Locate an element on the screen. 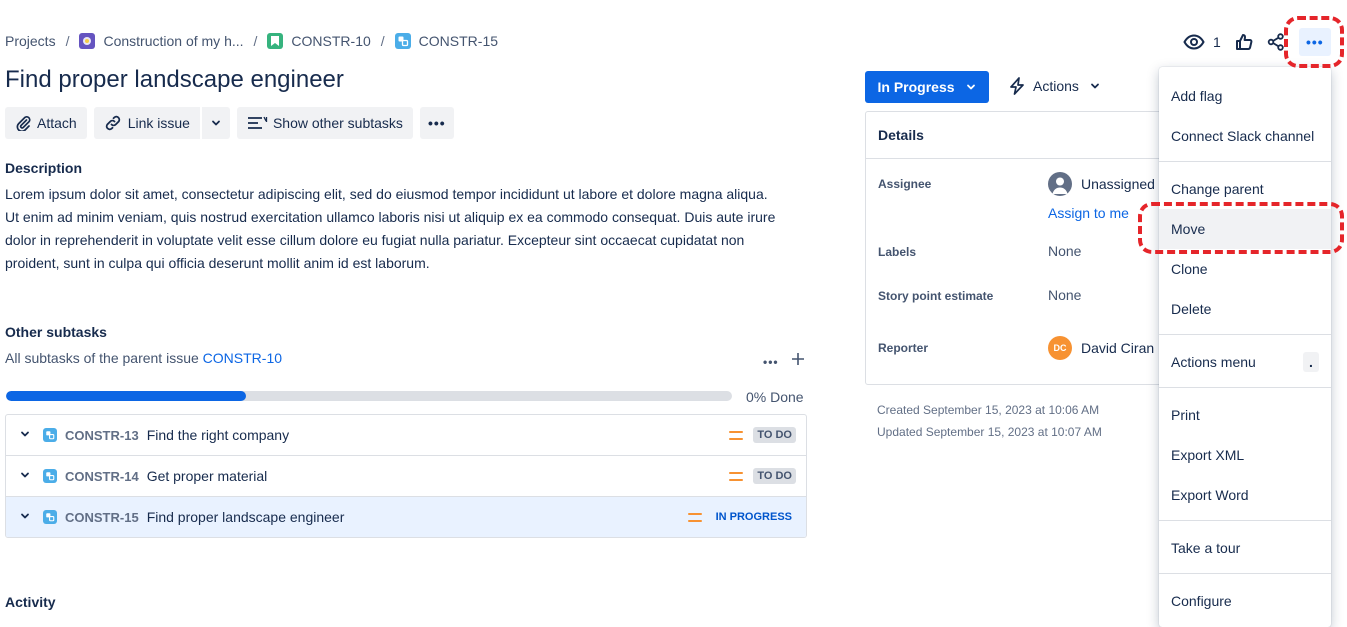 The width and height of the screenshot is (1347, 627). watch-button: 1 is located at coordinates (1202, 42).